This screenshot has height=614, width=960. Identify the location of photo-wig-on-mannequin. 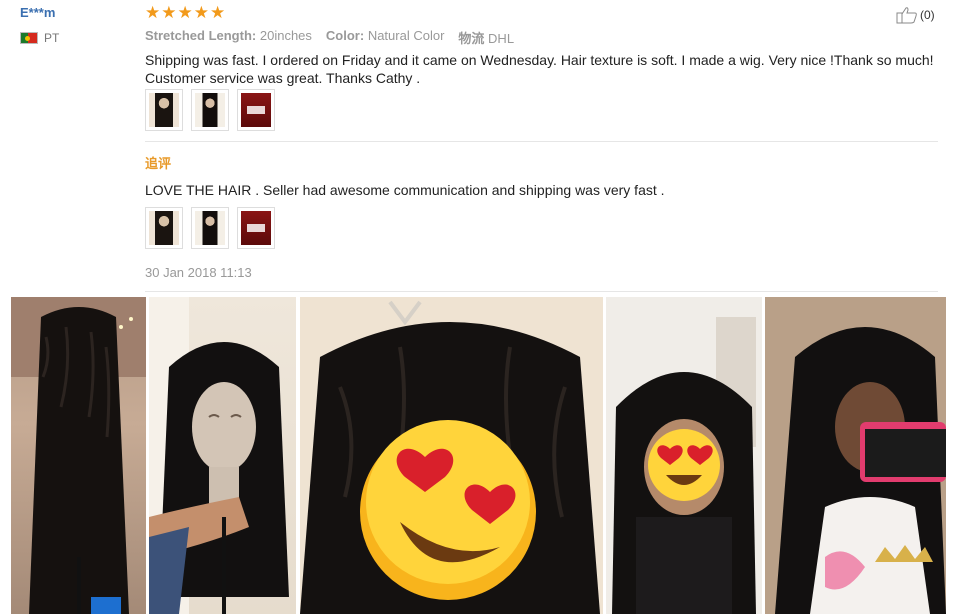
(222, 455).